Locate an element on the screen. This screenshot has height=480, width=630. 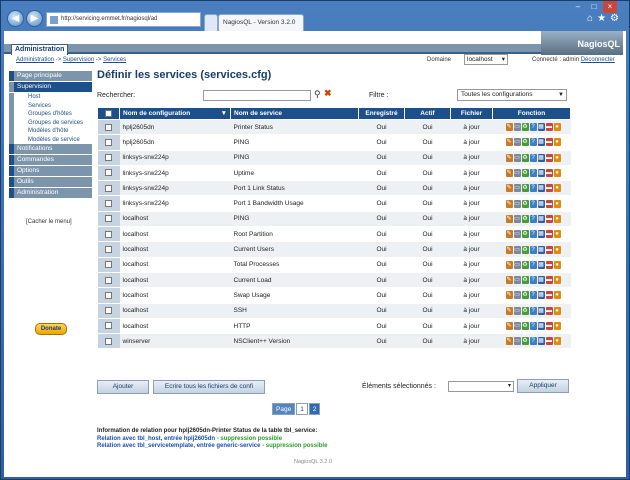
config-name-cell: winserver is located at coordinates (175, 341).